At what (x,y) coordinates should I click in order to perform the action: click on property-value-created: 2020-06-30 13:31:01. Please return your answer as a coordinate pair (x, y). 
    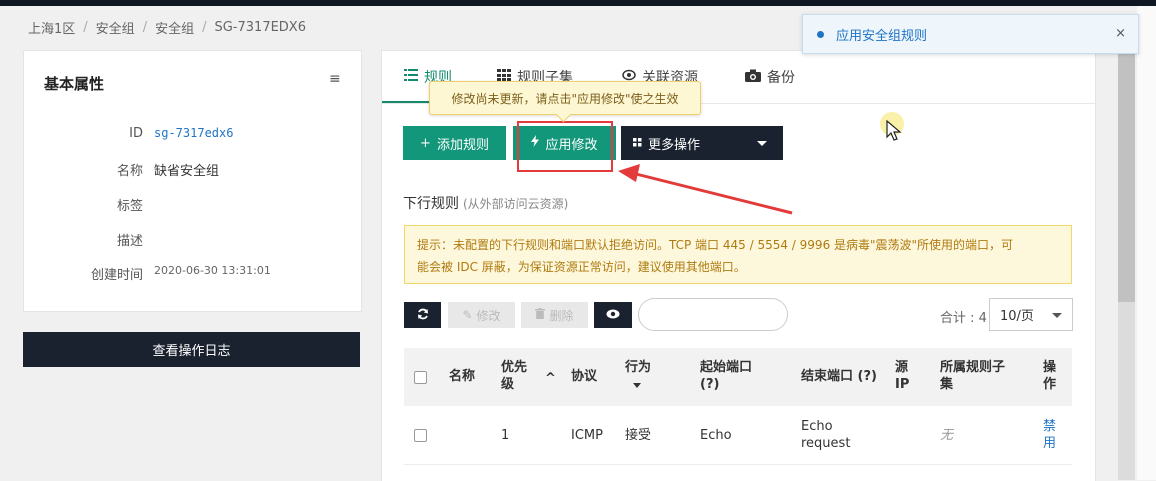
    Looking at the image, I should click on (212, 270).